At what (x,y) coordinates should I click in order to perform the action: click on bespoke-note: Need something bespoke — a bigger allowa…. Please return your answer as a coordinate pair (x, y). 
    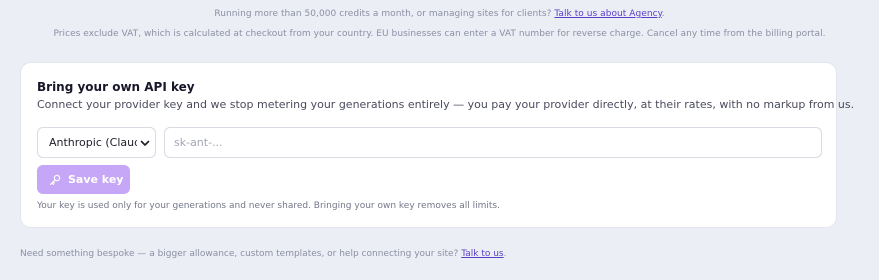
    Looking at the image, I should click on (263, 254).